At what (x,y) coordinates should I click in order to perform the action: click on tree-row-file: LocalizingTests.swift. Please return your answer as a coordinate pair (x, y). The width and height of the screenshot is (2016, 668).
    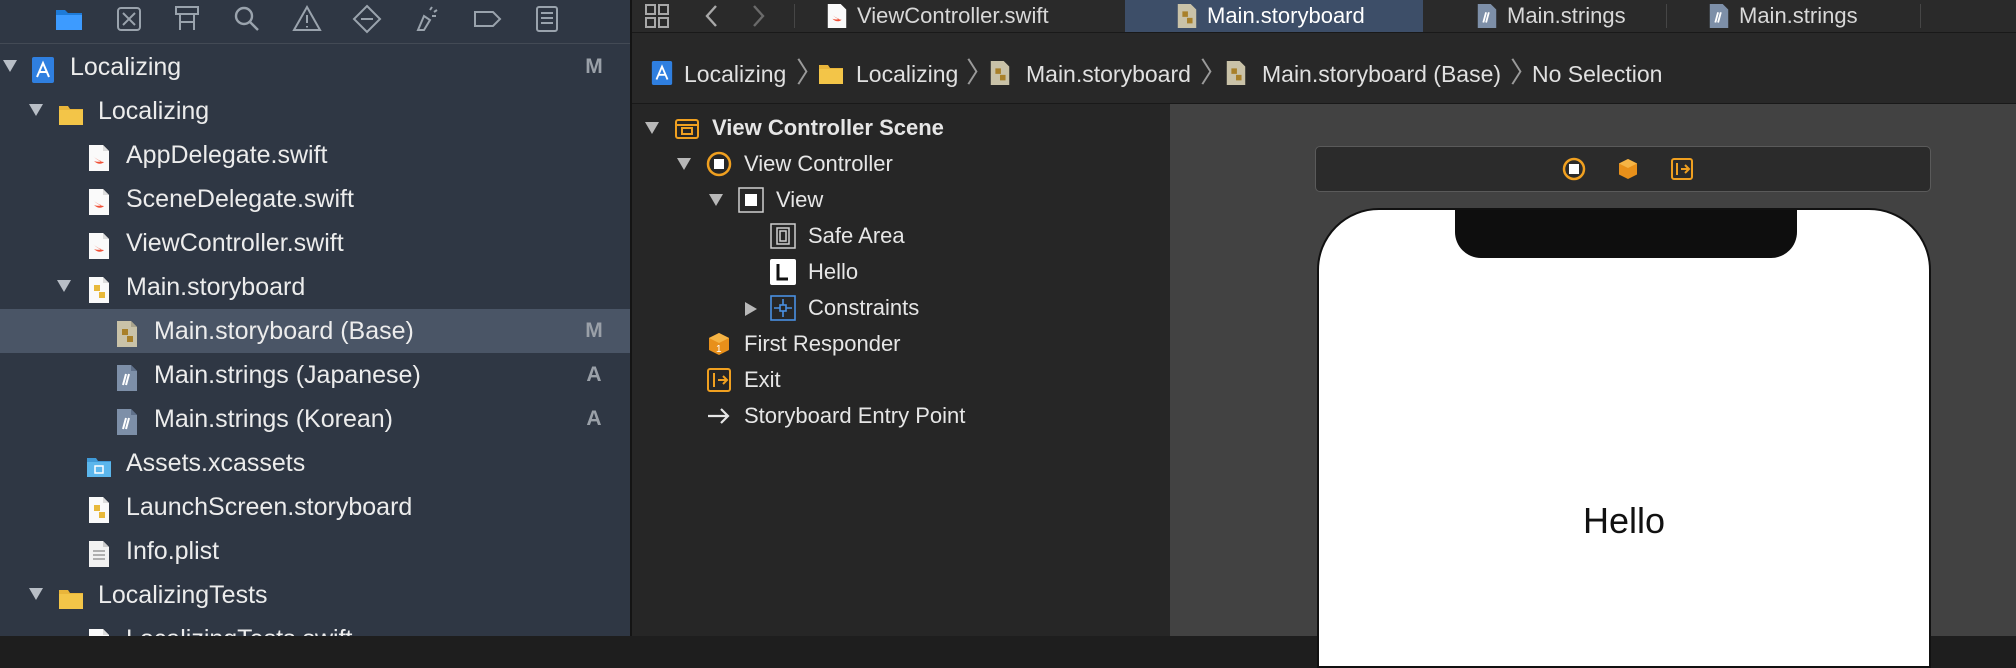
    Looking at the image, I should click on (315, 626).